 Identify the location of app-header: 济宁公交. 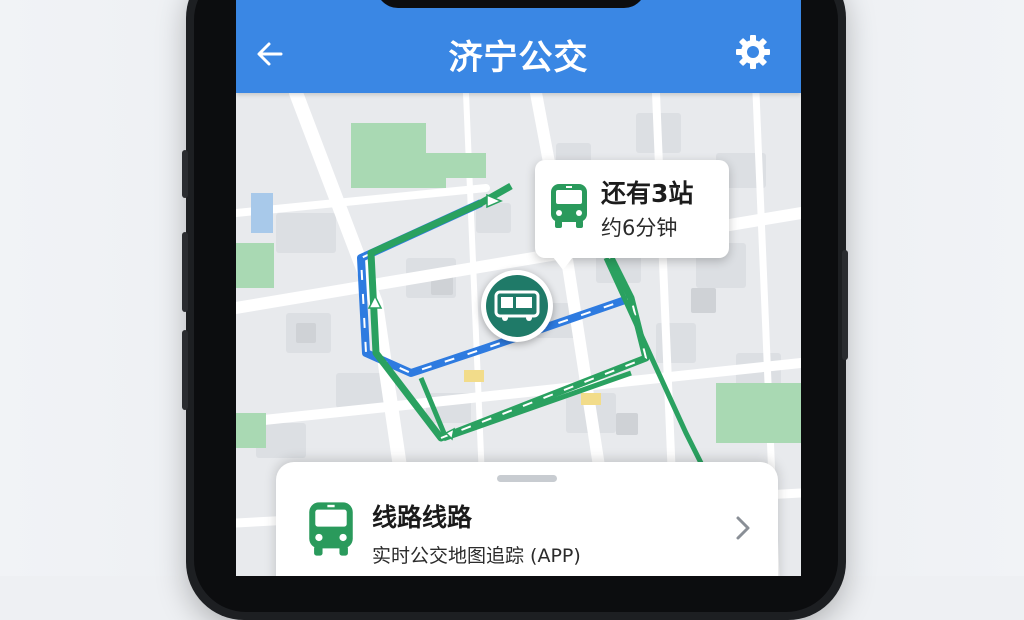
(518, 46).